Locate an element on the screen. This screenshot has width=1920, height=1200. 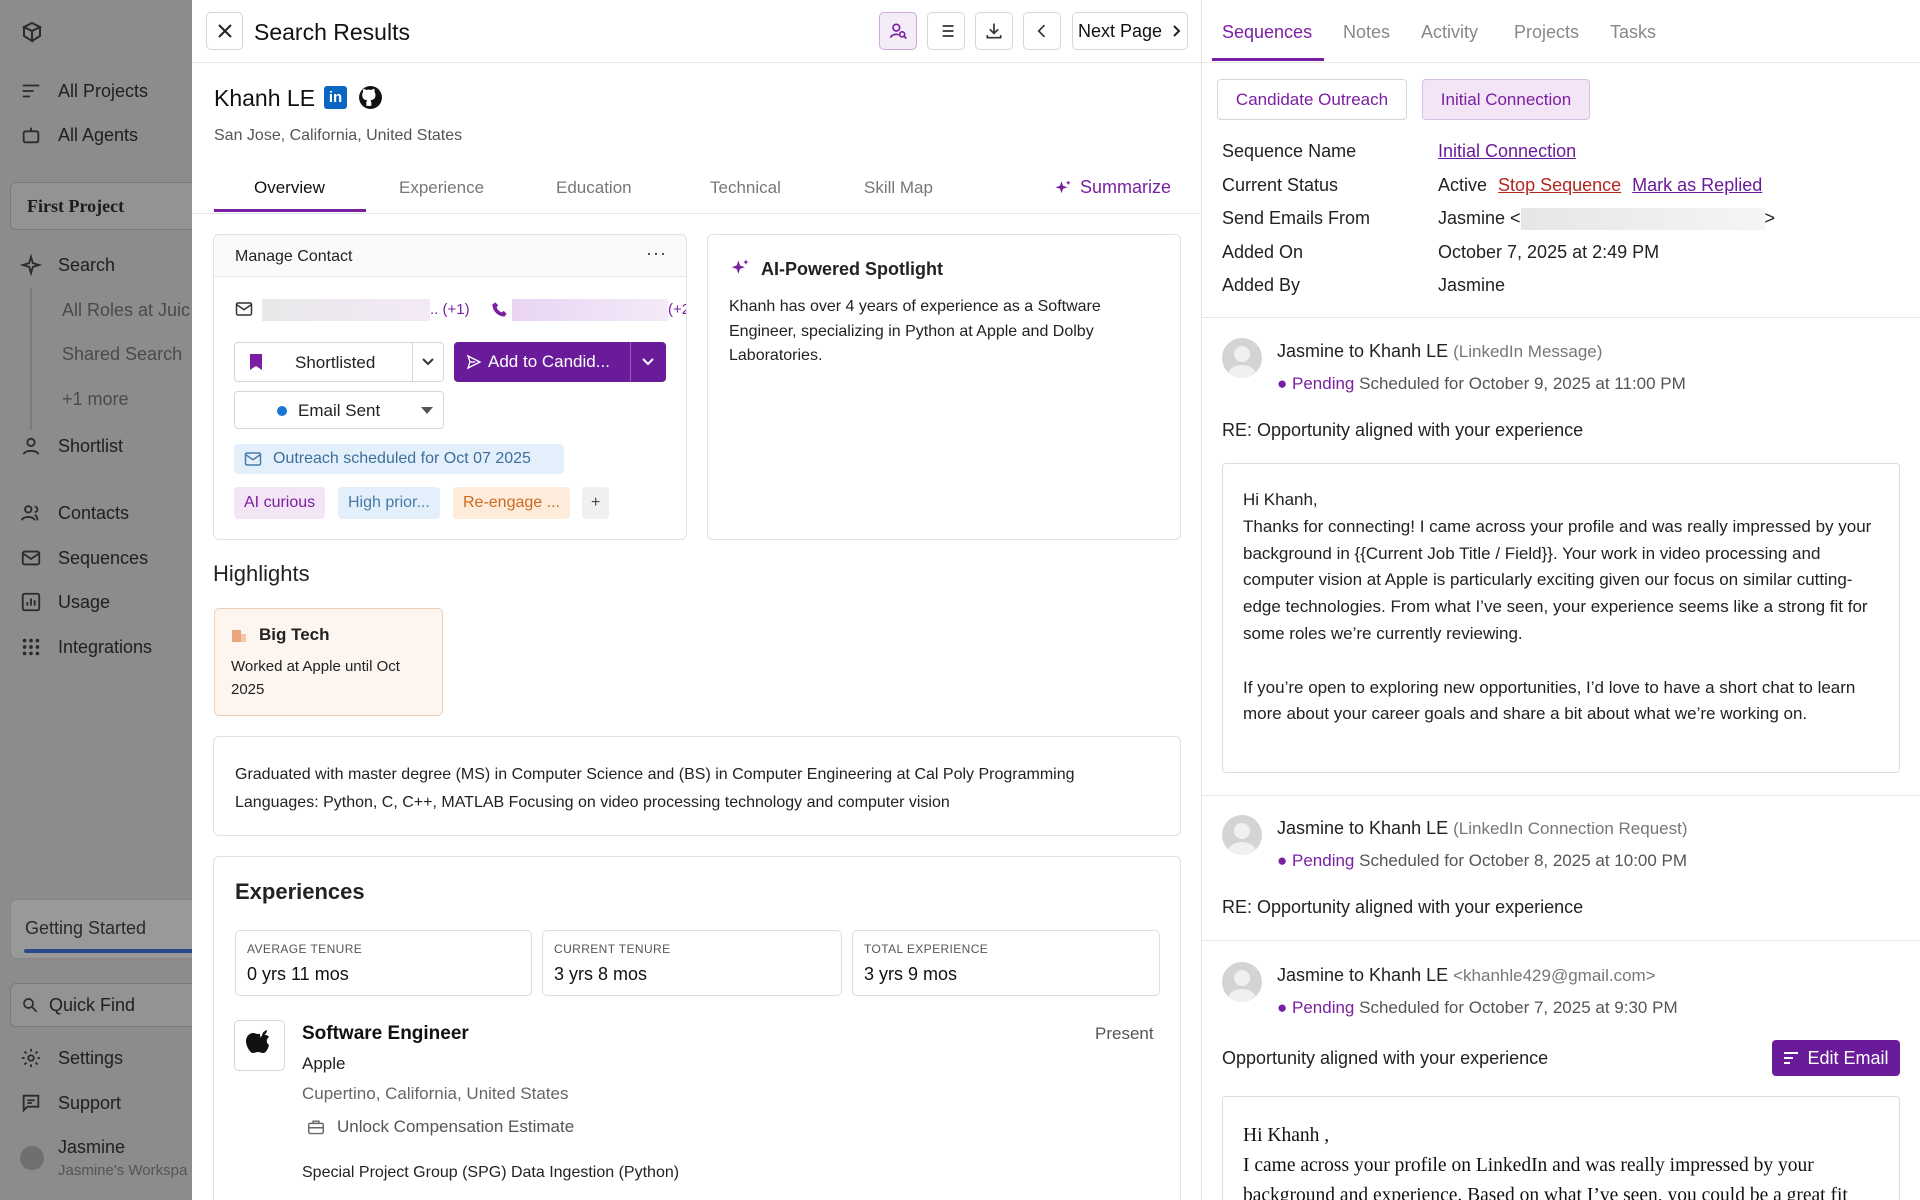
mark-as-replied-link: Mark as Replied is located at coordinates (1697, 185).